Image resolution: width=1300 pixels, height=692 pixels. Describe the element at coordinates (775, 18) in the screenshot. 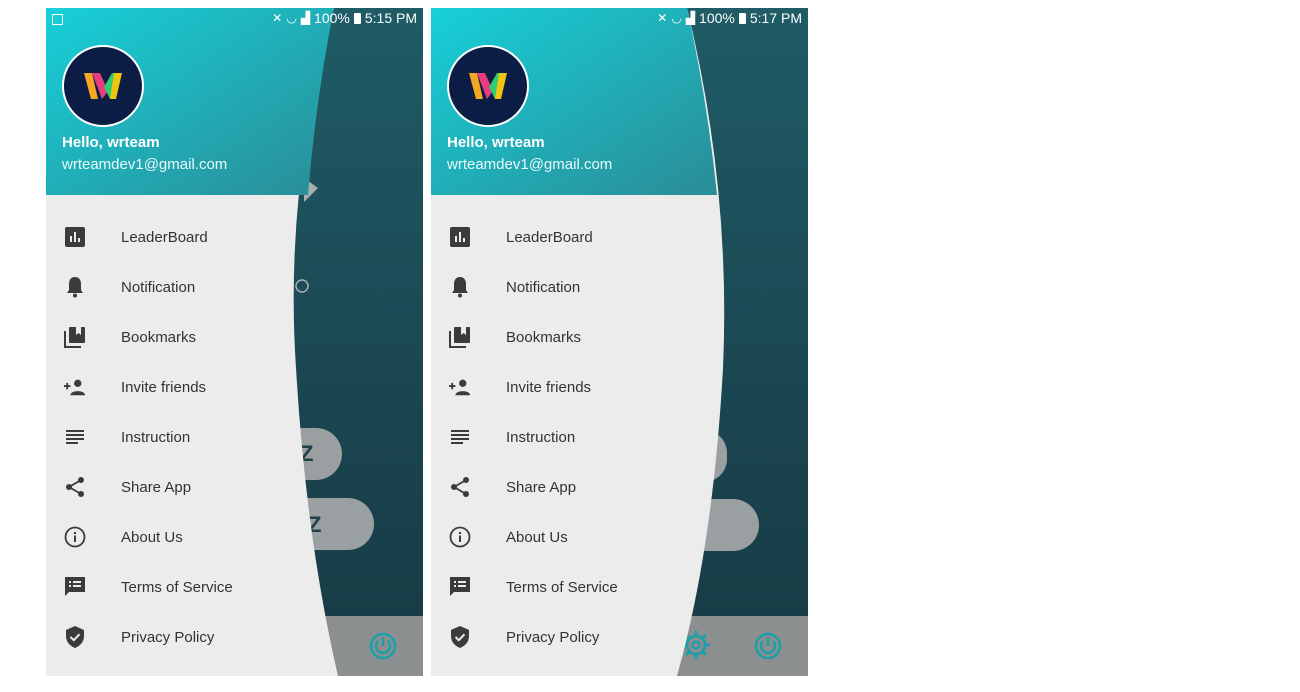

I see `clock: 5:17 PM` at that location.